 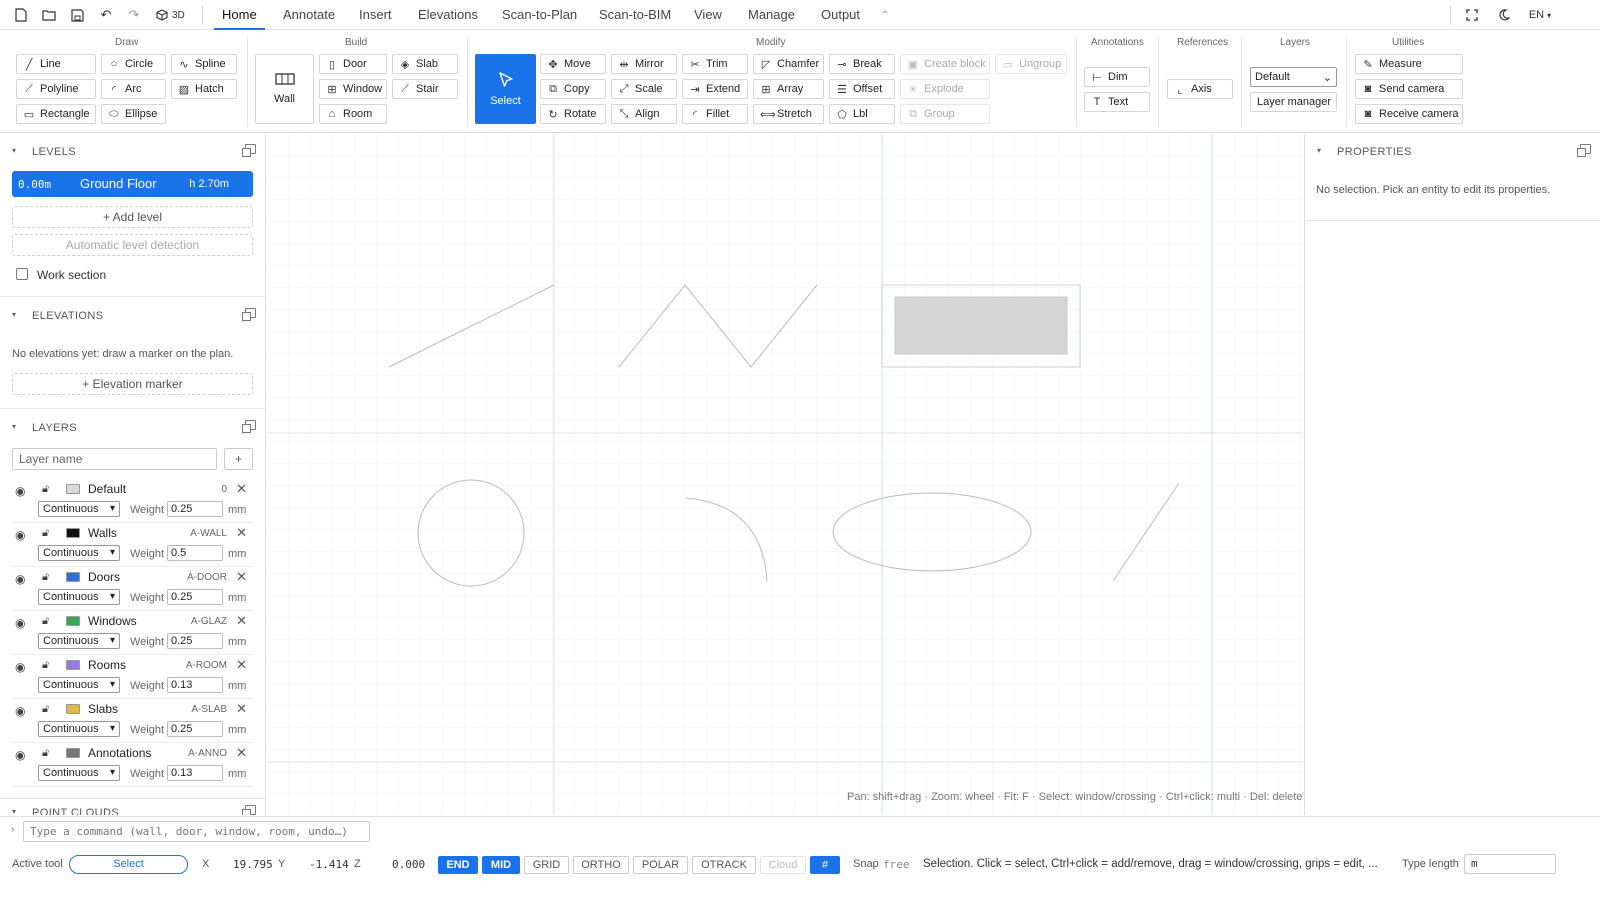 I want to click on grid-snap-icon: #, so click(x=825, y=865).